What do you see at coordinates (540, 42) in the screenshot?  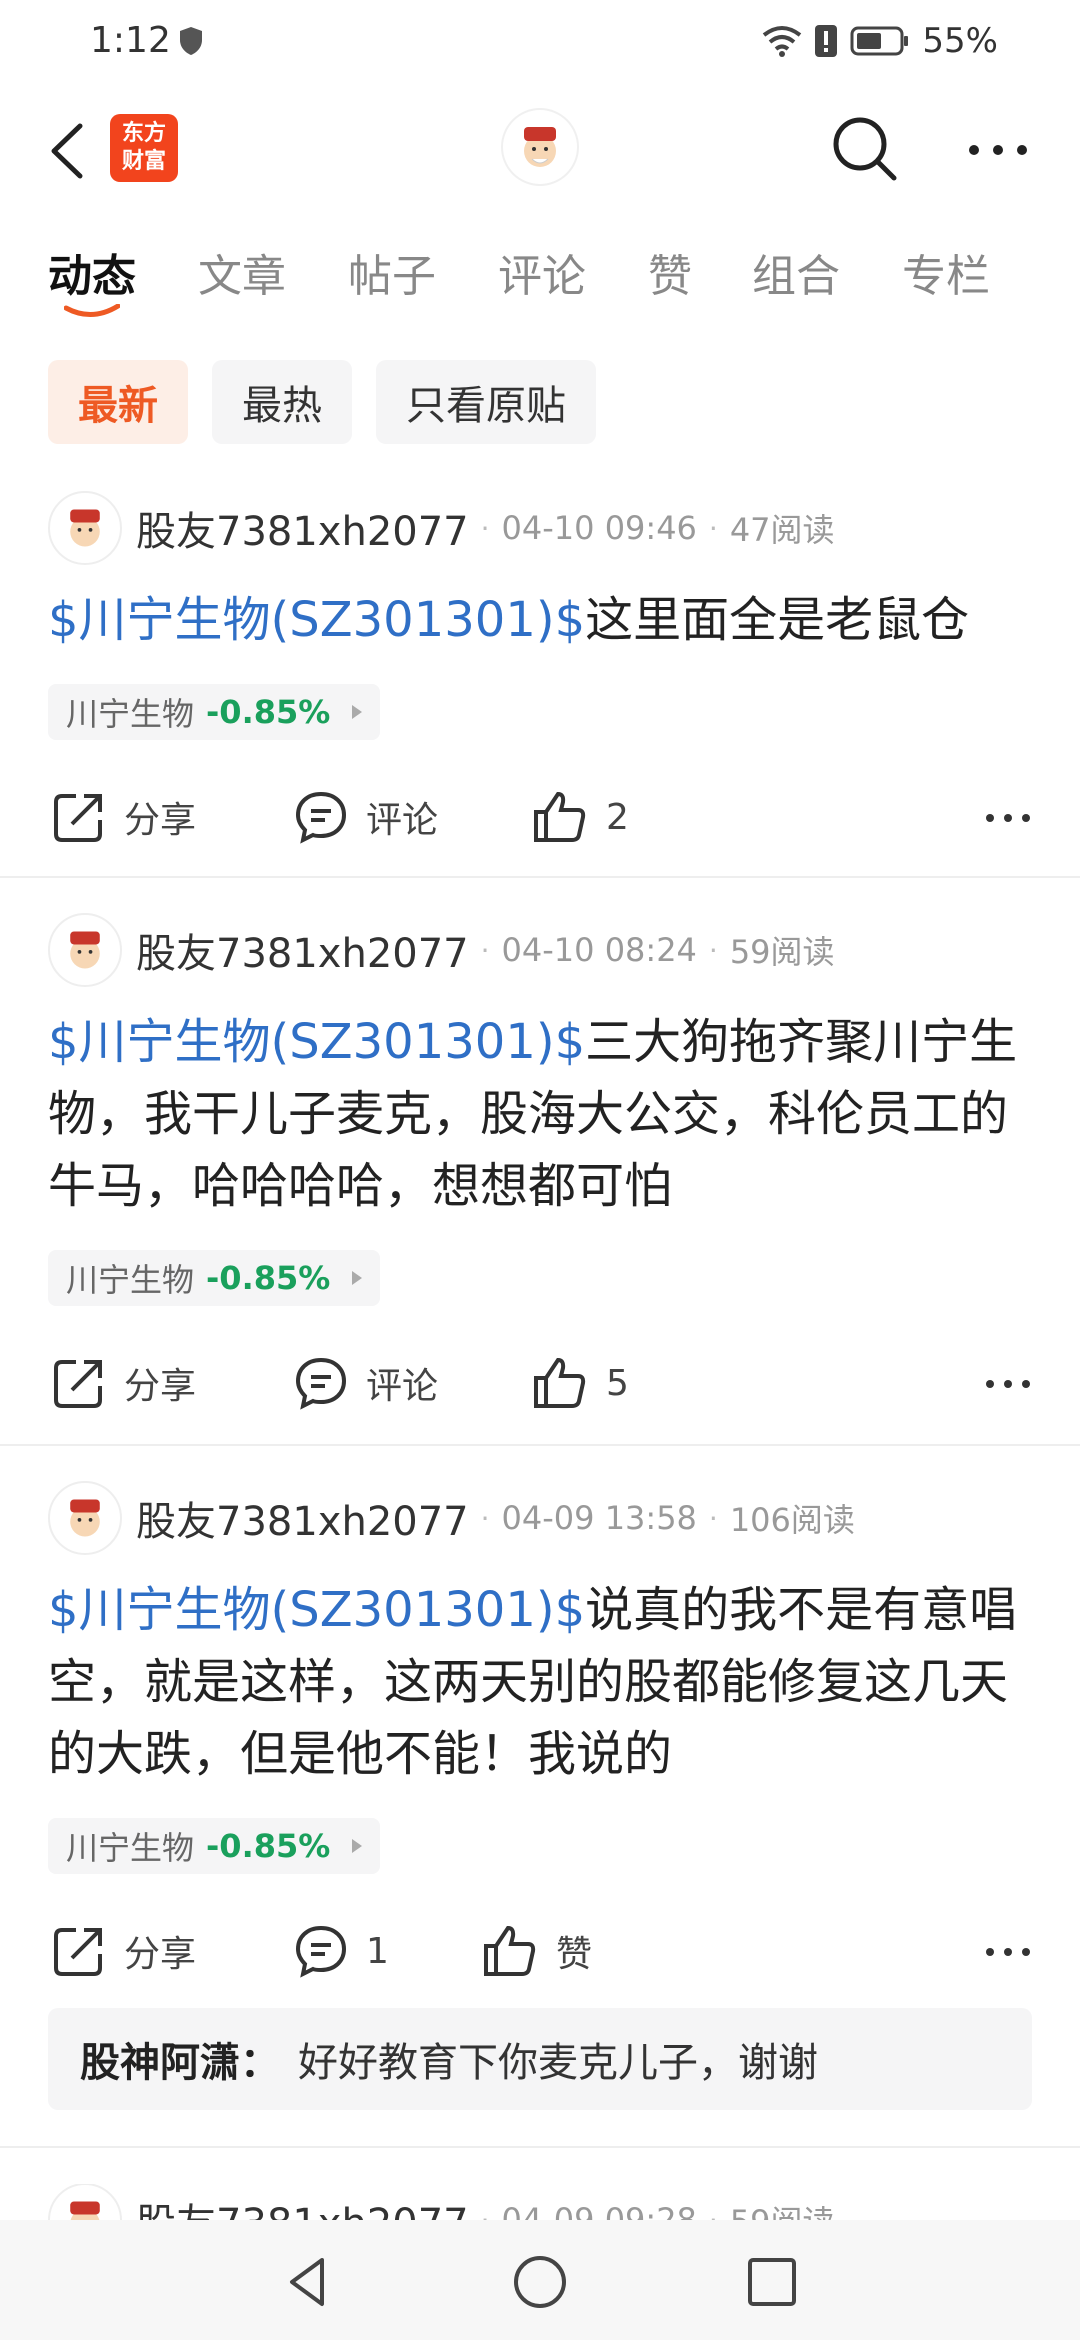 I see `status-bar: 1:12 55%` at bounding box center [540, 42].